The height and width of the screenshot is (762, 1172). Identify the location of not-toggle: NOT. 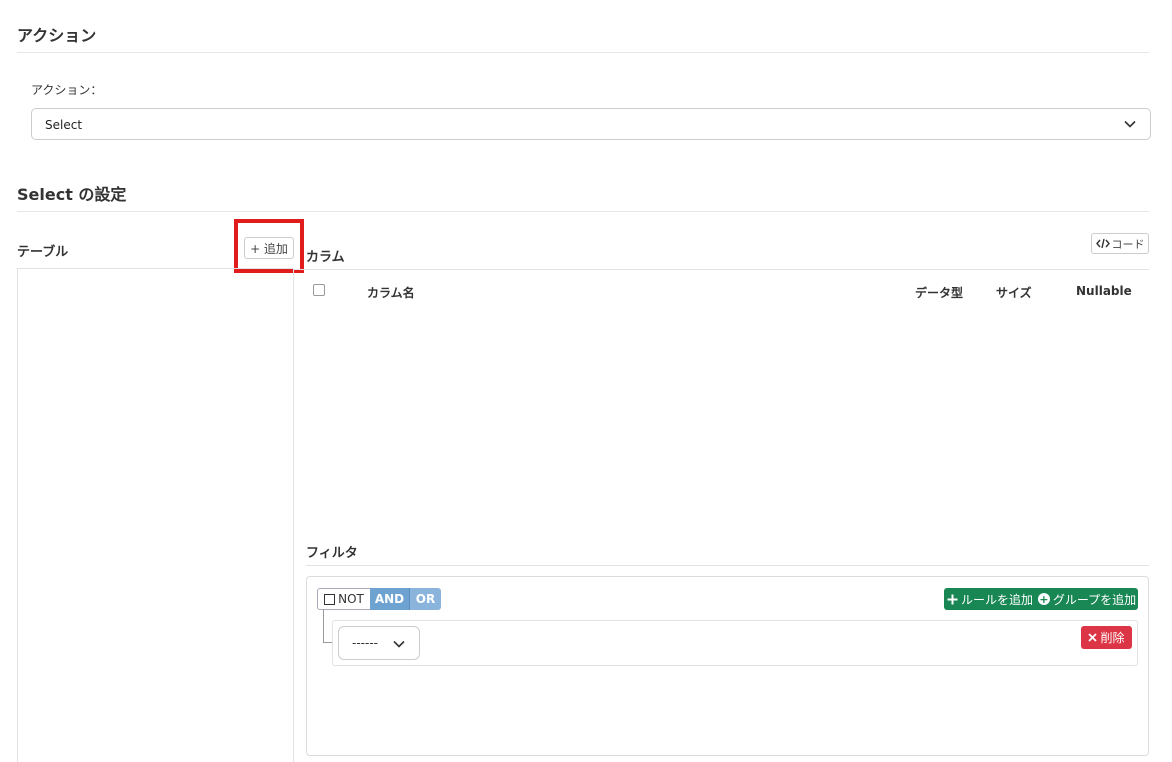
(343, 599).